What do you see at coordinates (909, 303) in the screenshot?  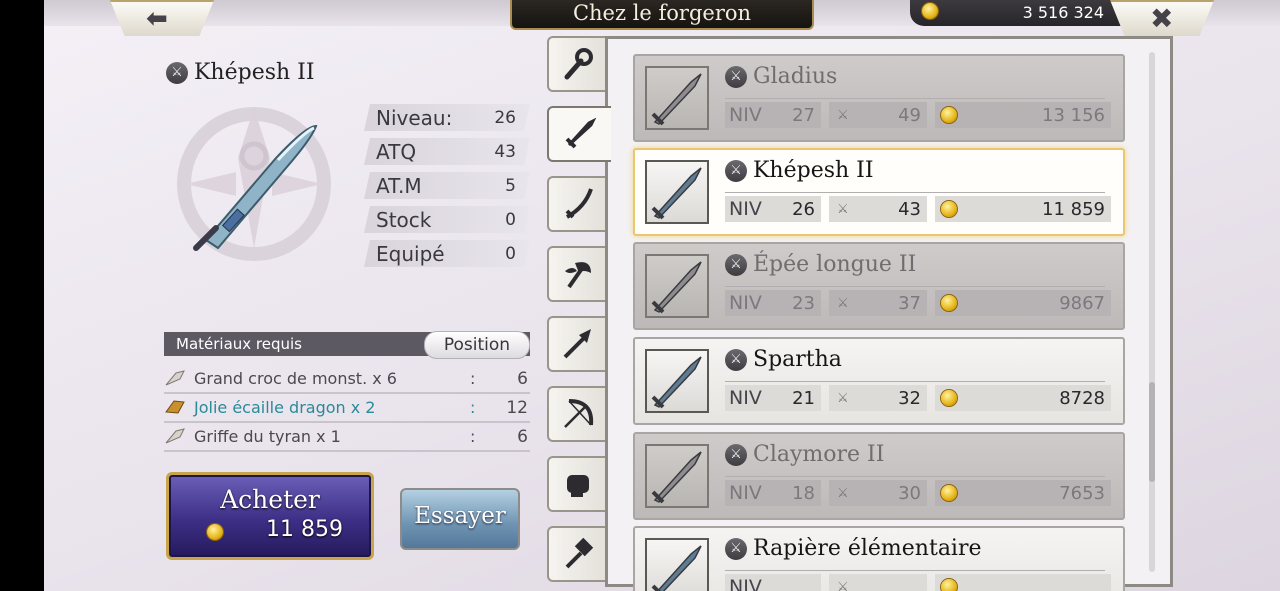 I see `attack-value: 37` at bounding box center [909, 303].